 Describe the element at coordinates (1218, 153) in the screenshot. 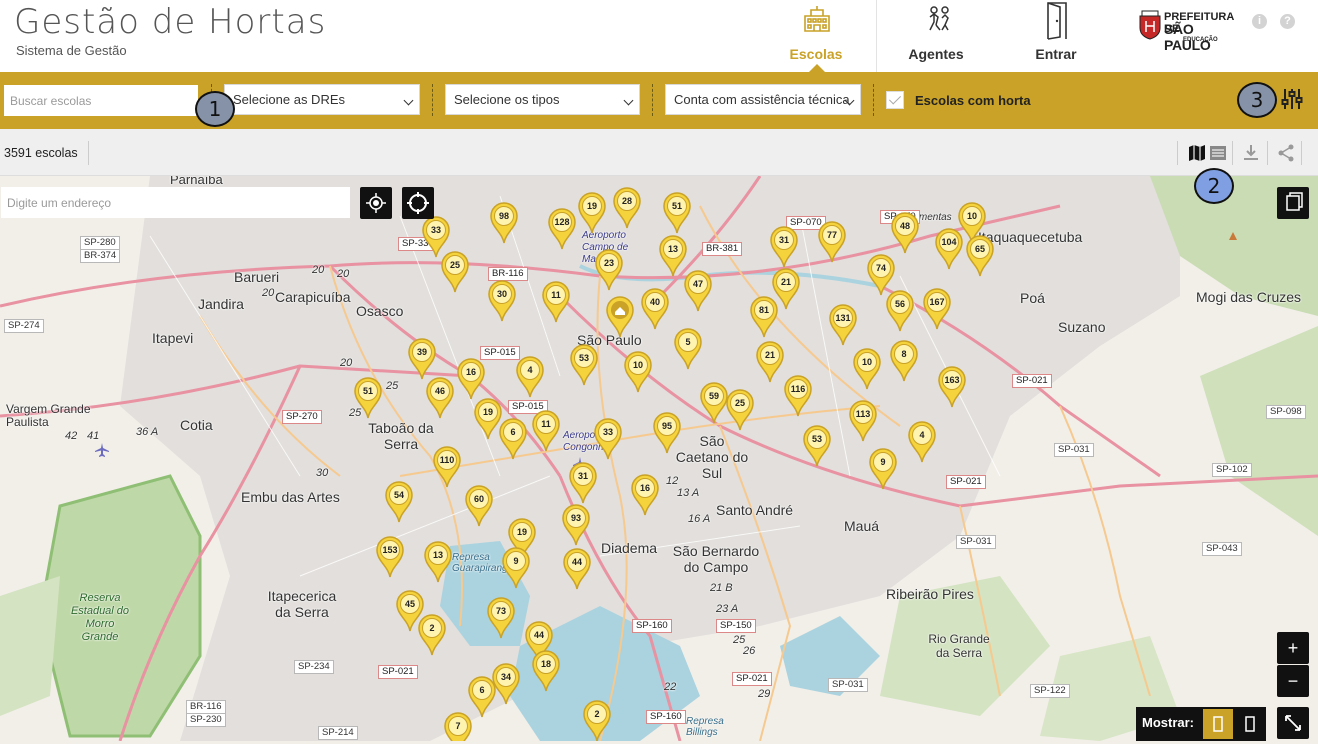

I see `list-view-icon` at that location.